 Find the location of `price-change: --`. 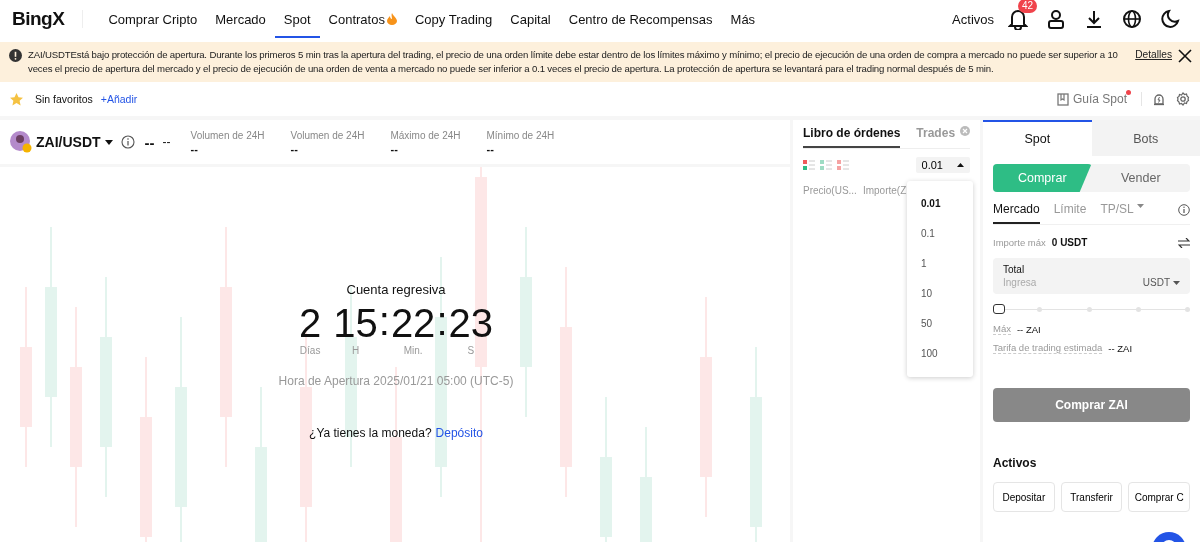

price-change: -- is located at coordinates (166, 142).